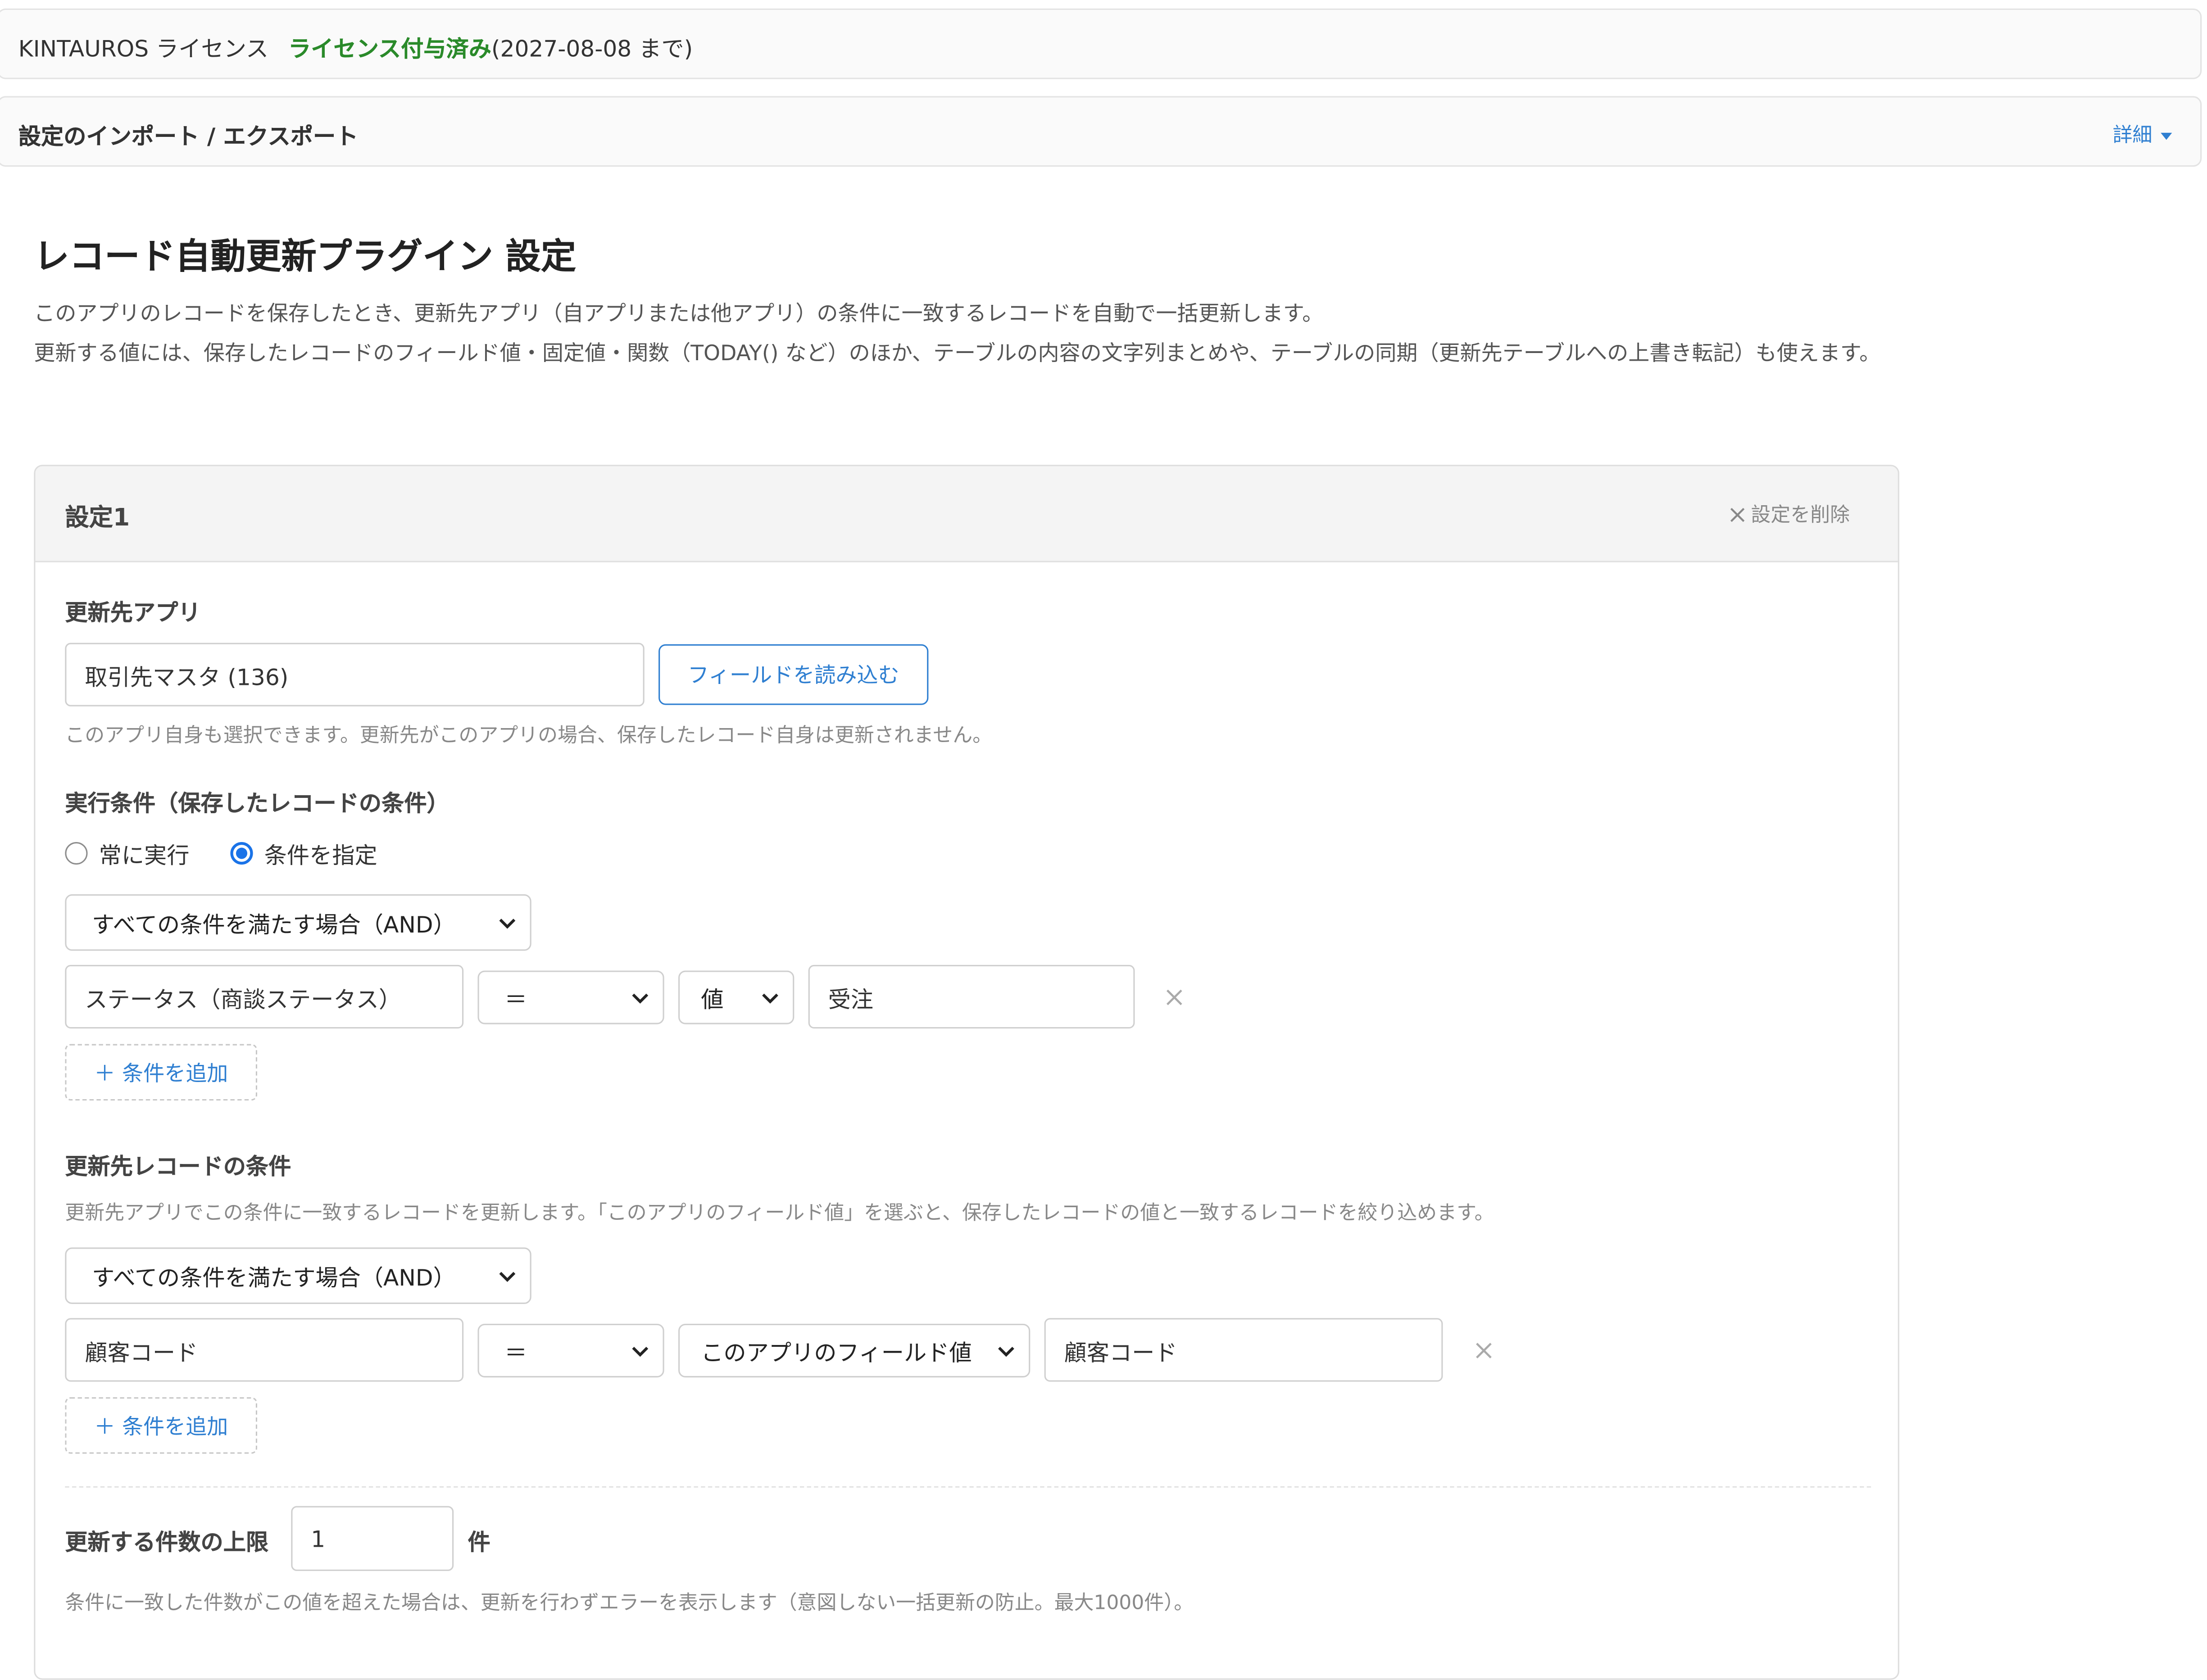  What do you see at coordinates (515, 1352) in the screenshot?
I see `target-operator-value: ＝` at bounding box center [515, 1352].